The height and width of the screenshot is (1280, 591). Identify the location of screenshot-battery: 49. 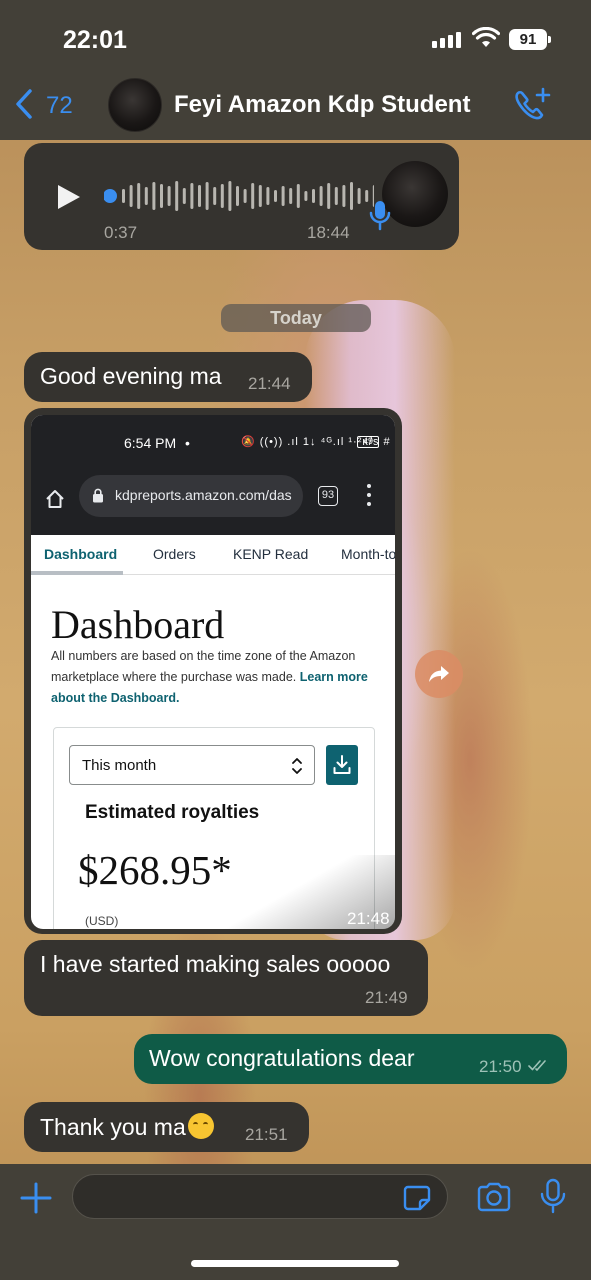
(368, 442).